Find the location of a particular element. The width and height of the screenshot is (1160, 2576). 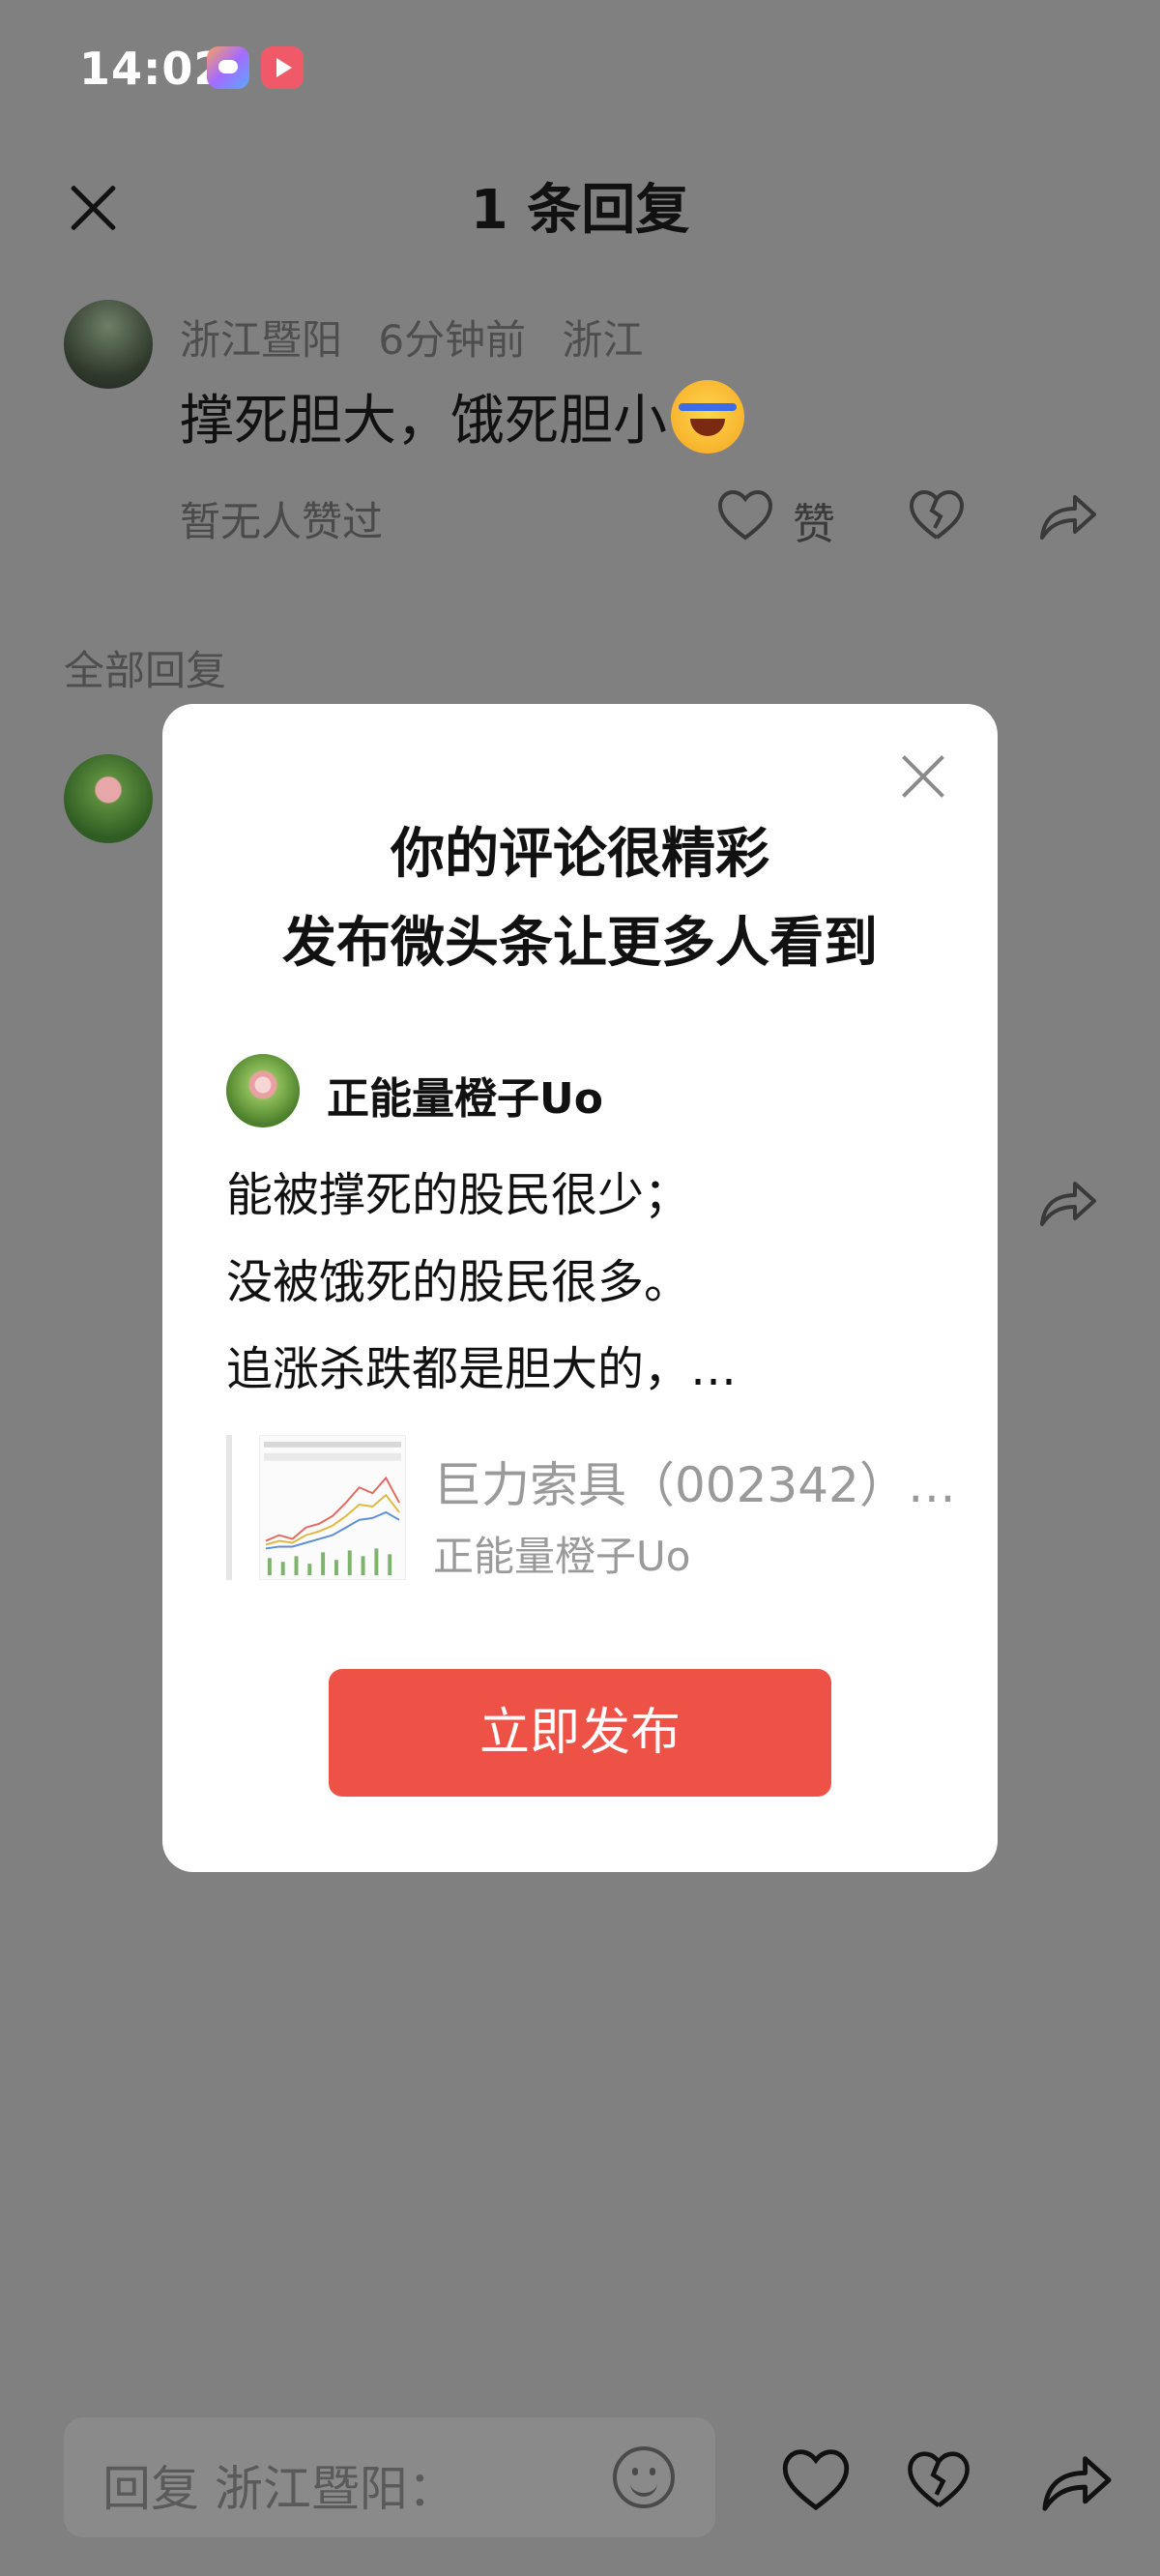

dialog-title-line1: 你的评论很精彩 is located at coordinates (580, 854).